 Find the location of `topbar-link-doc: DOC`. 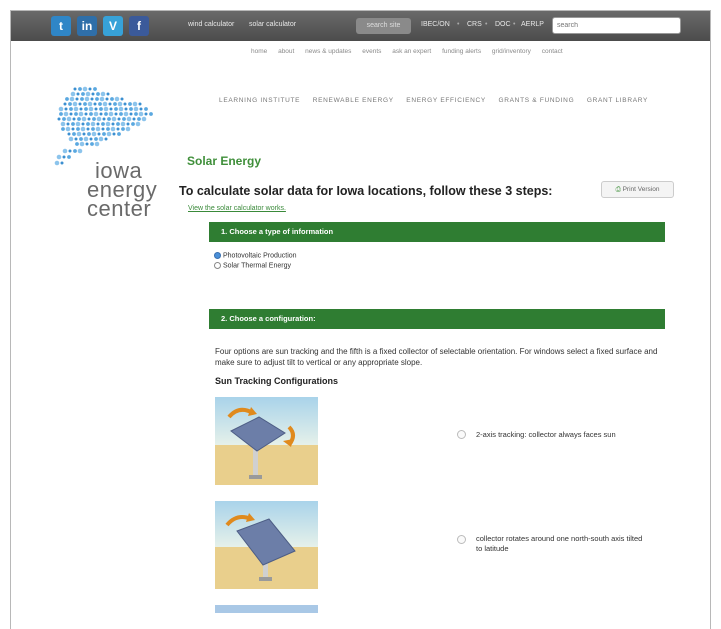

topbar-link-doc: DOC is located at coordinates (503, 24).